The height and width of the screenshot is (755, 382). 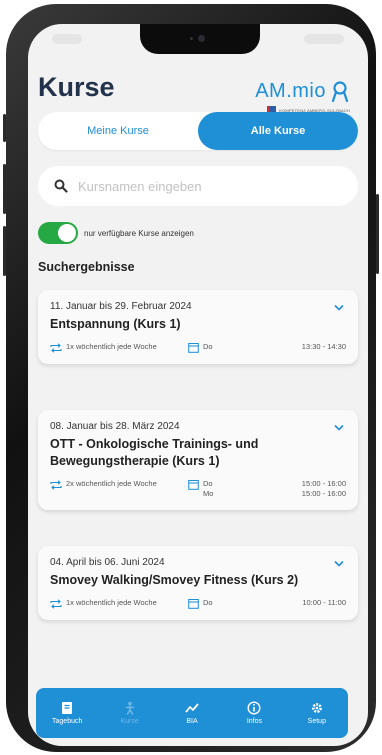 What do you see at coordinates (111, 483) in the screenshot?
I see `course-frequency: 2x wöchentlich jede Woche` at bounding box center [111, 483].